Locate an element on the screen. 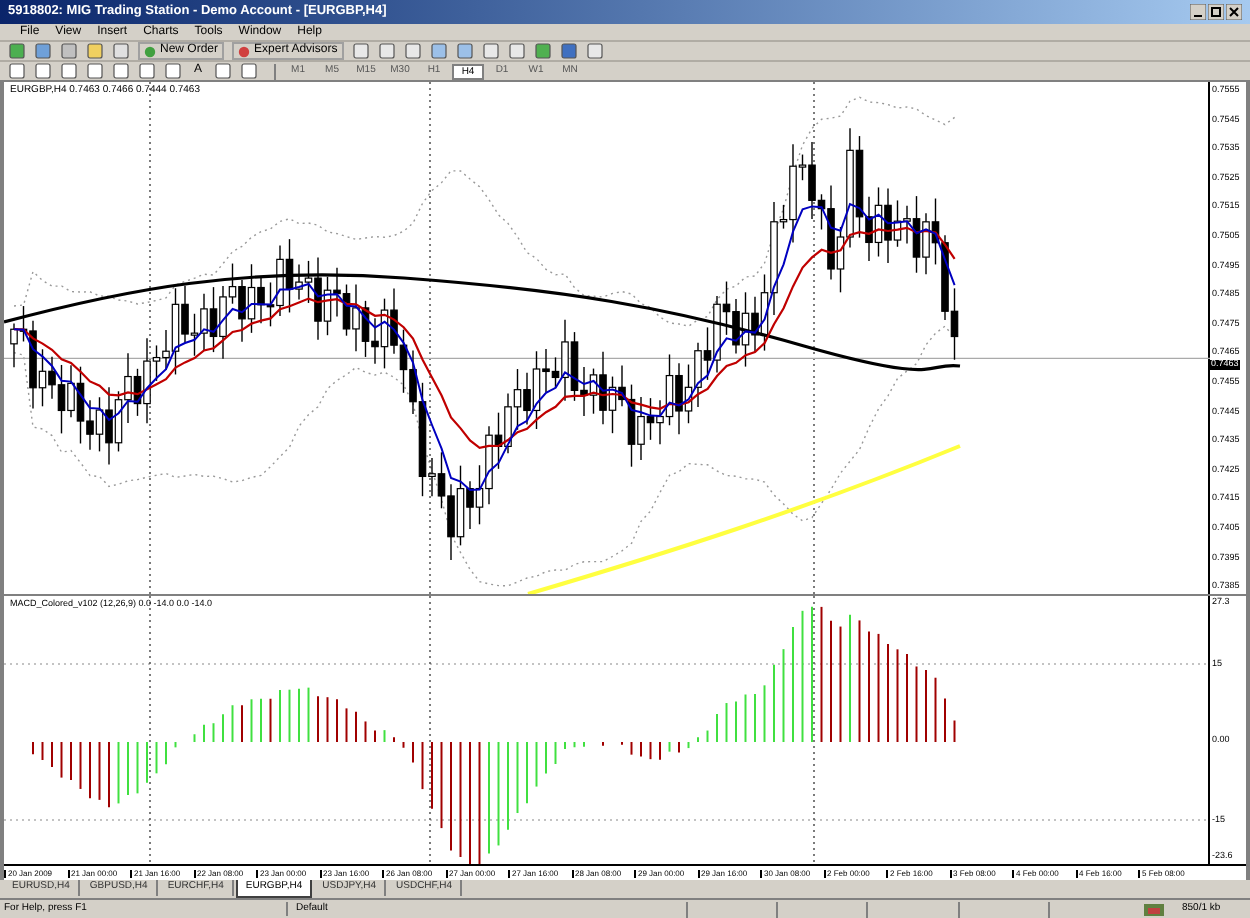  connection-icon is located at coordinates (1154, 909).